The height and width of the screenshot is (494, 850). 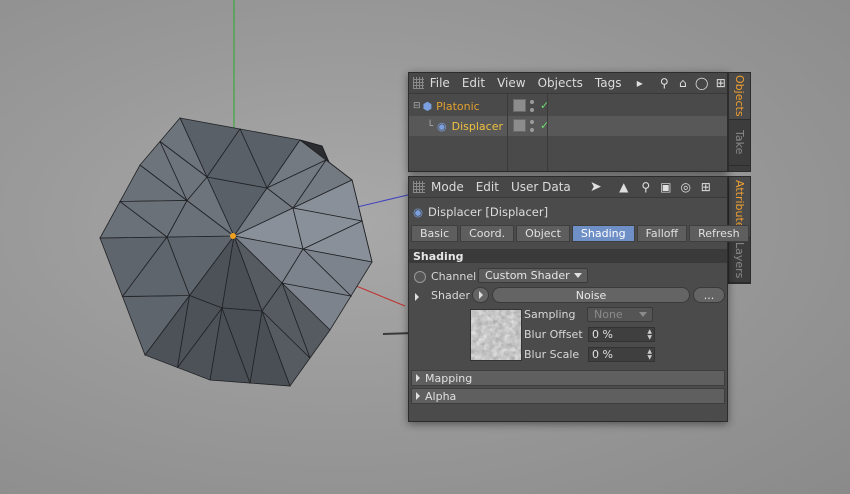 I want to click on animation-keyframe-icon, so click(x=420, y=277).